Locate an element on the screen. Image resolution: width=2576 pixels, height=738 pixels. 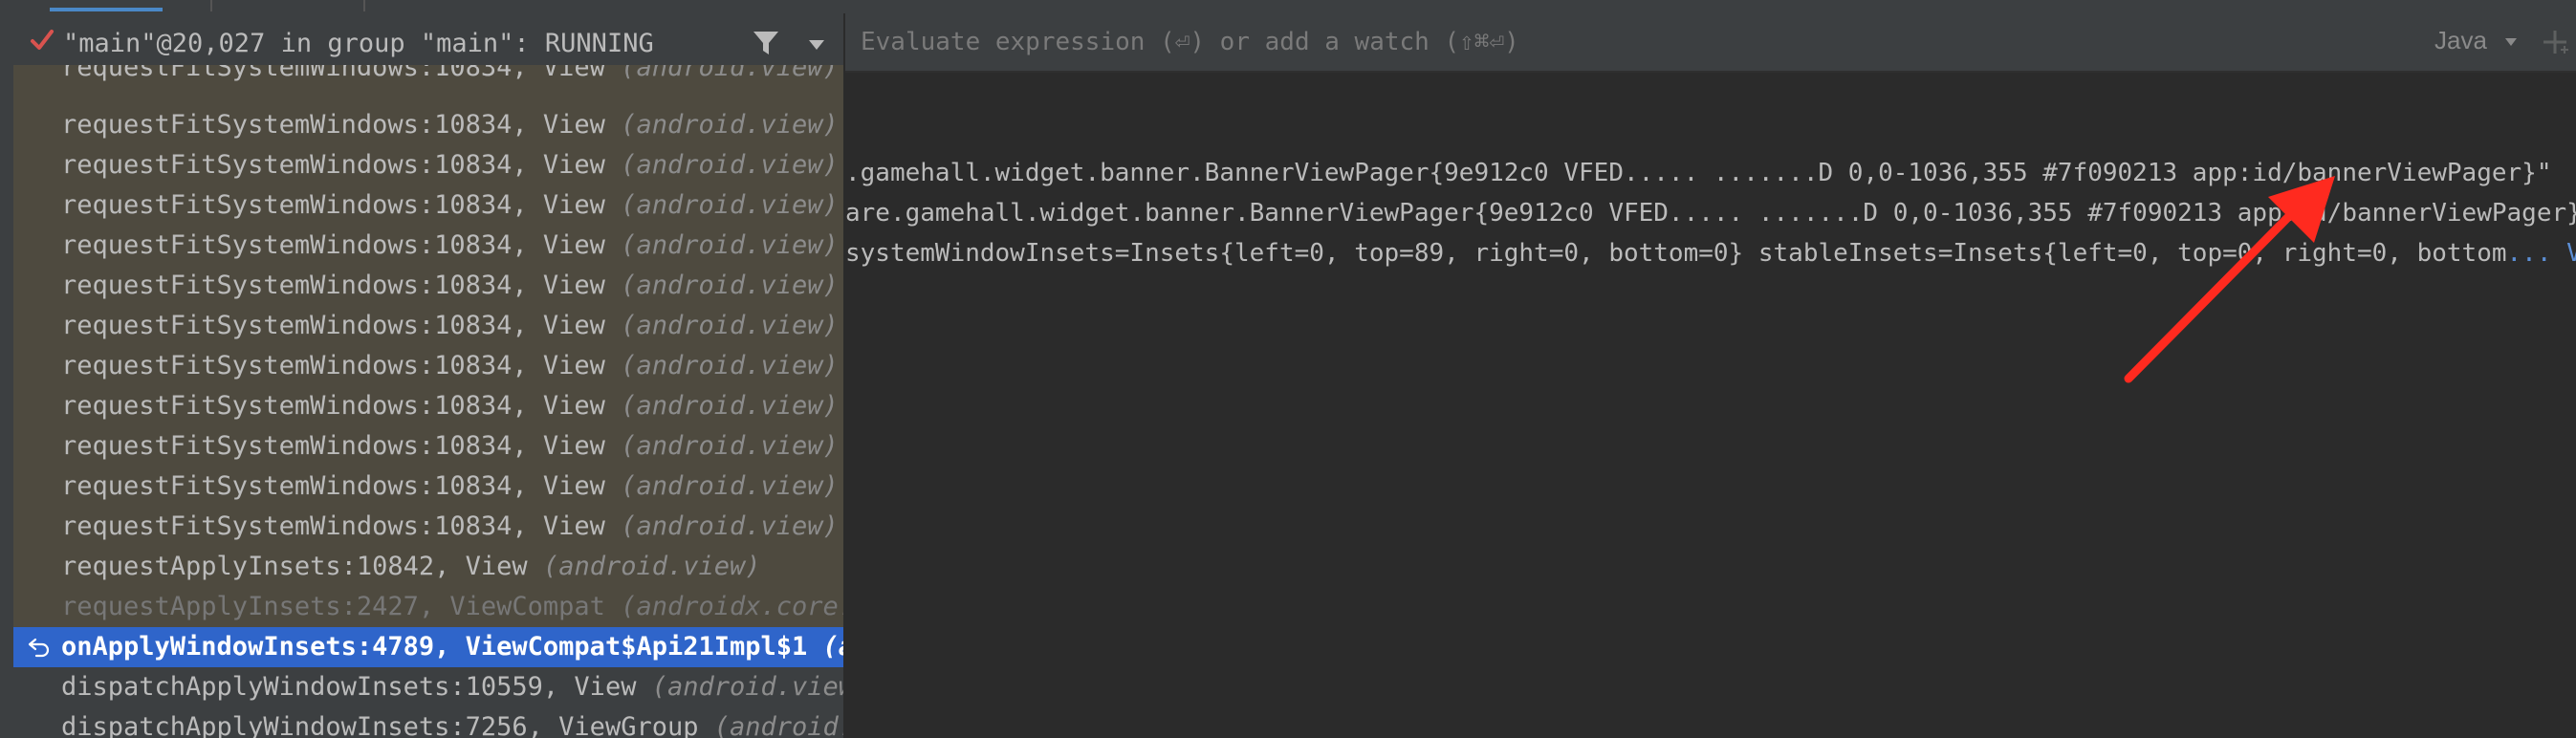
thread-label: "main"@20,027 in group "main": RUNNING is located at coordinates (358, 43).